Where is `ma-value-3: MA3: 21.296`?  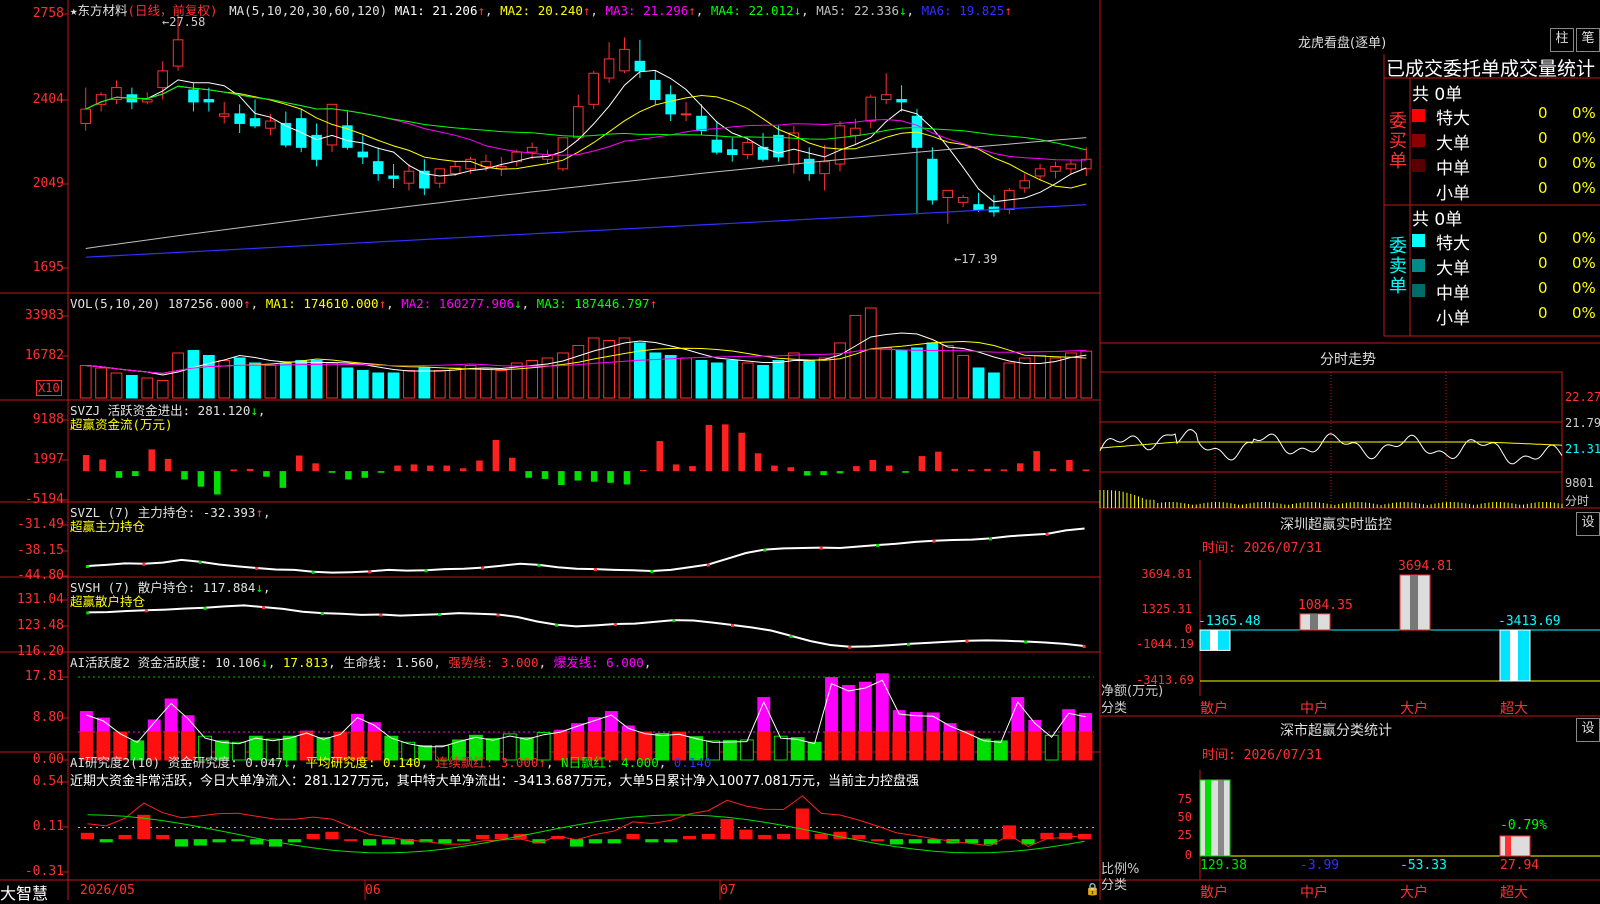
ma-value-3: MA3: 21.296 is located at coordinates (643, 10).